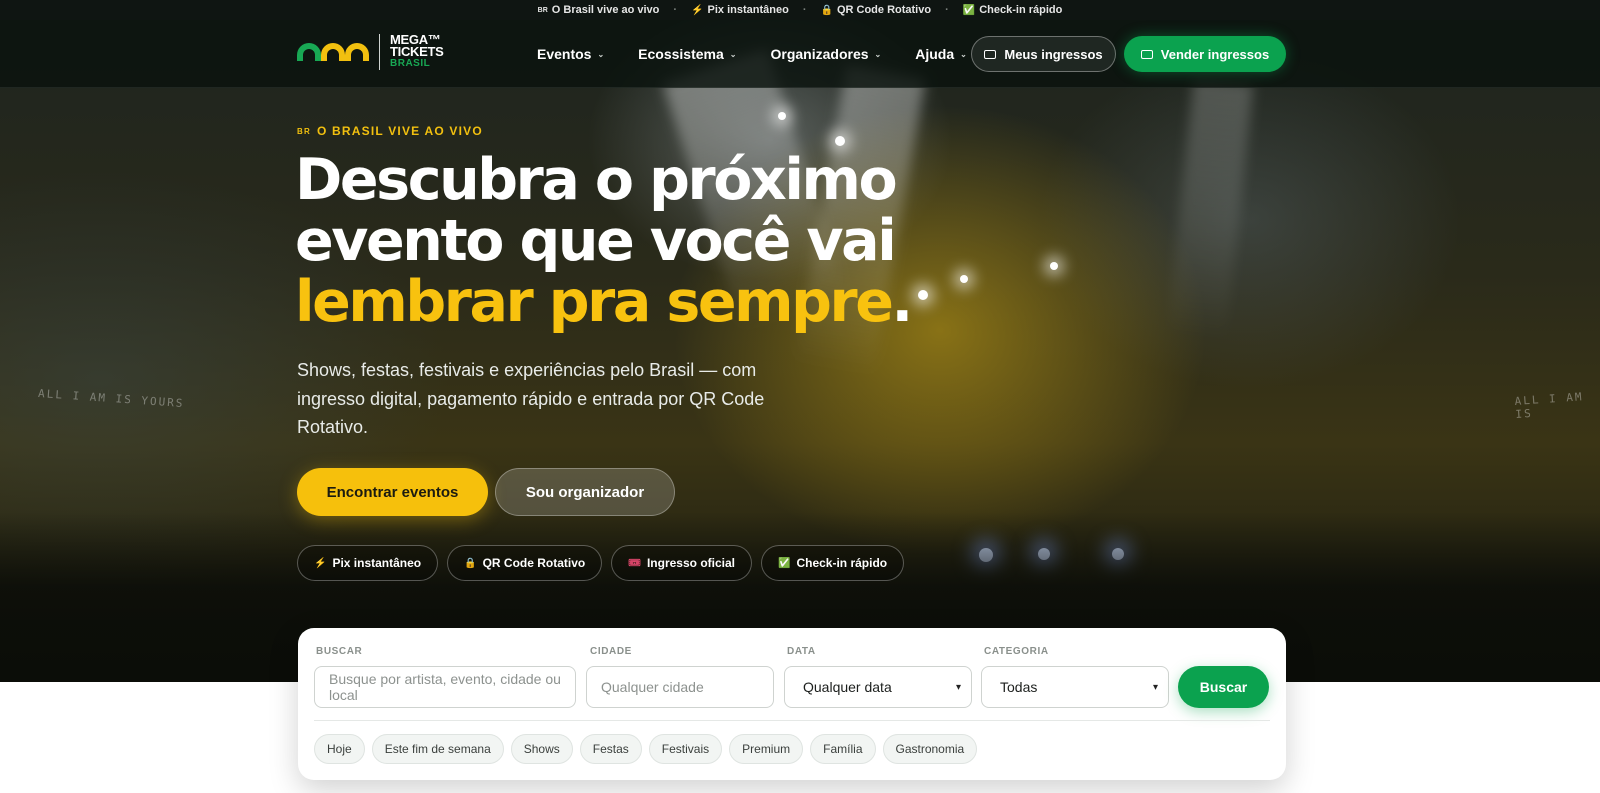 This screenshot has width=1600, height=793. I want to click on announcement-label: O Brasil vive ao vivo, so click(605, 10).